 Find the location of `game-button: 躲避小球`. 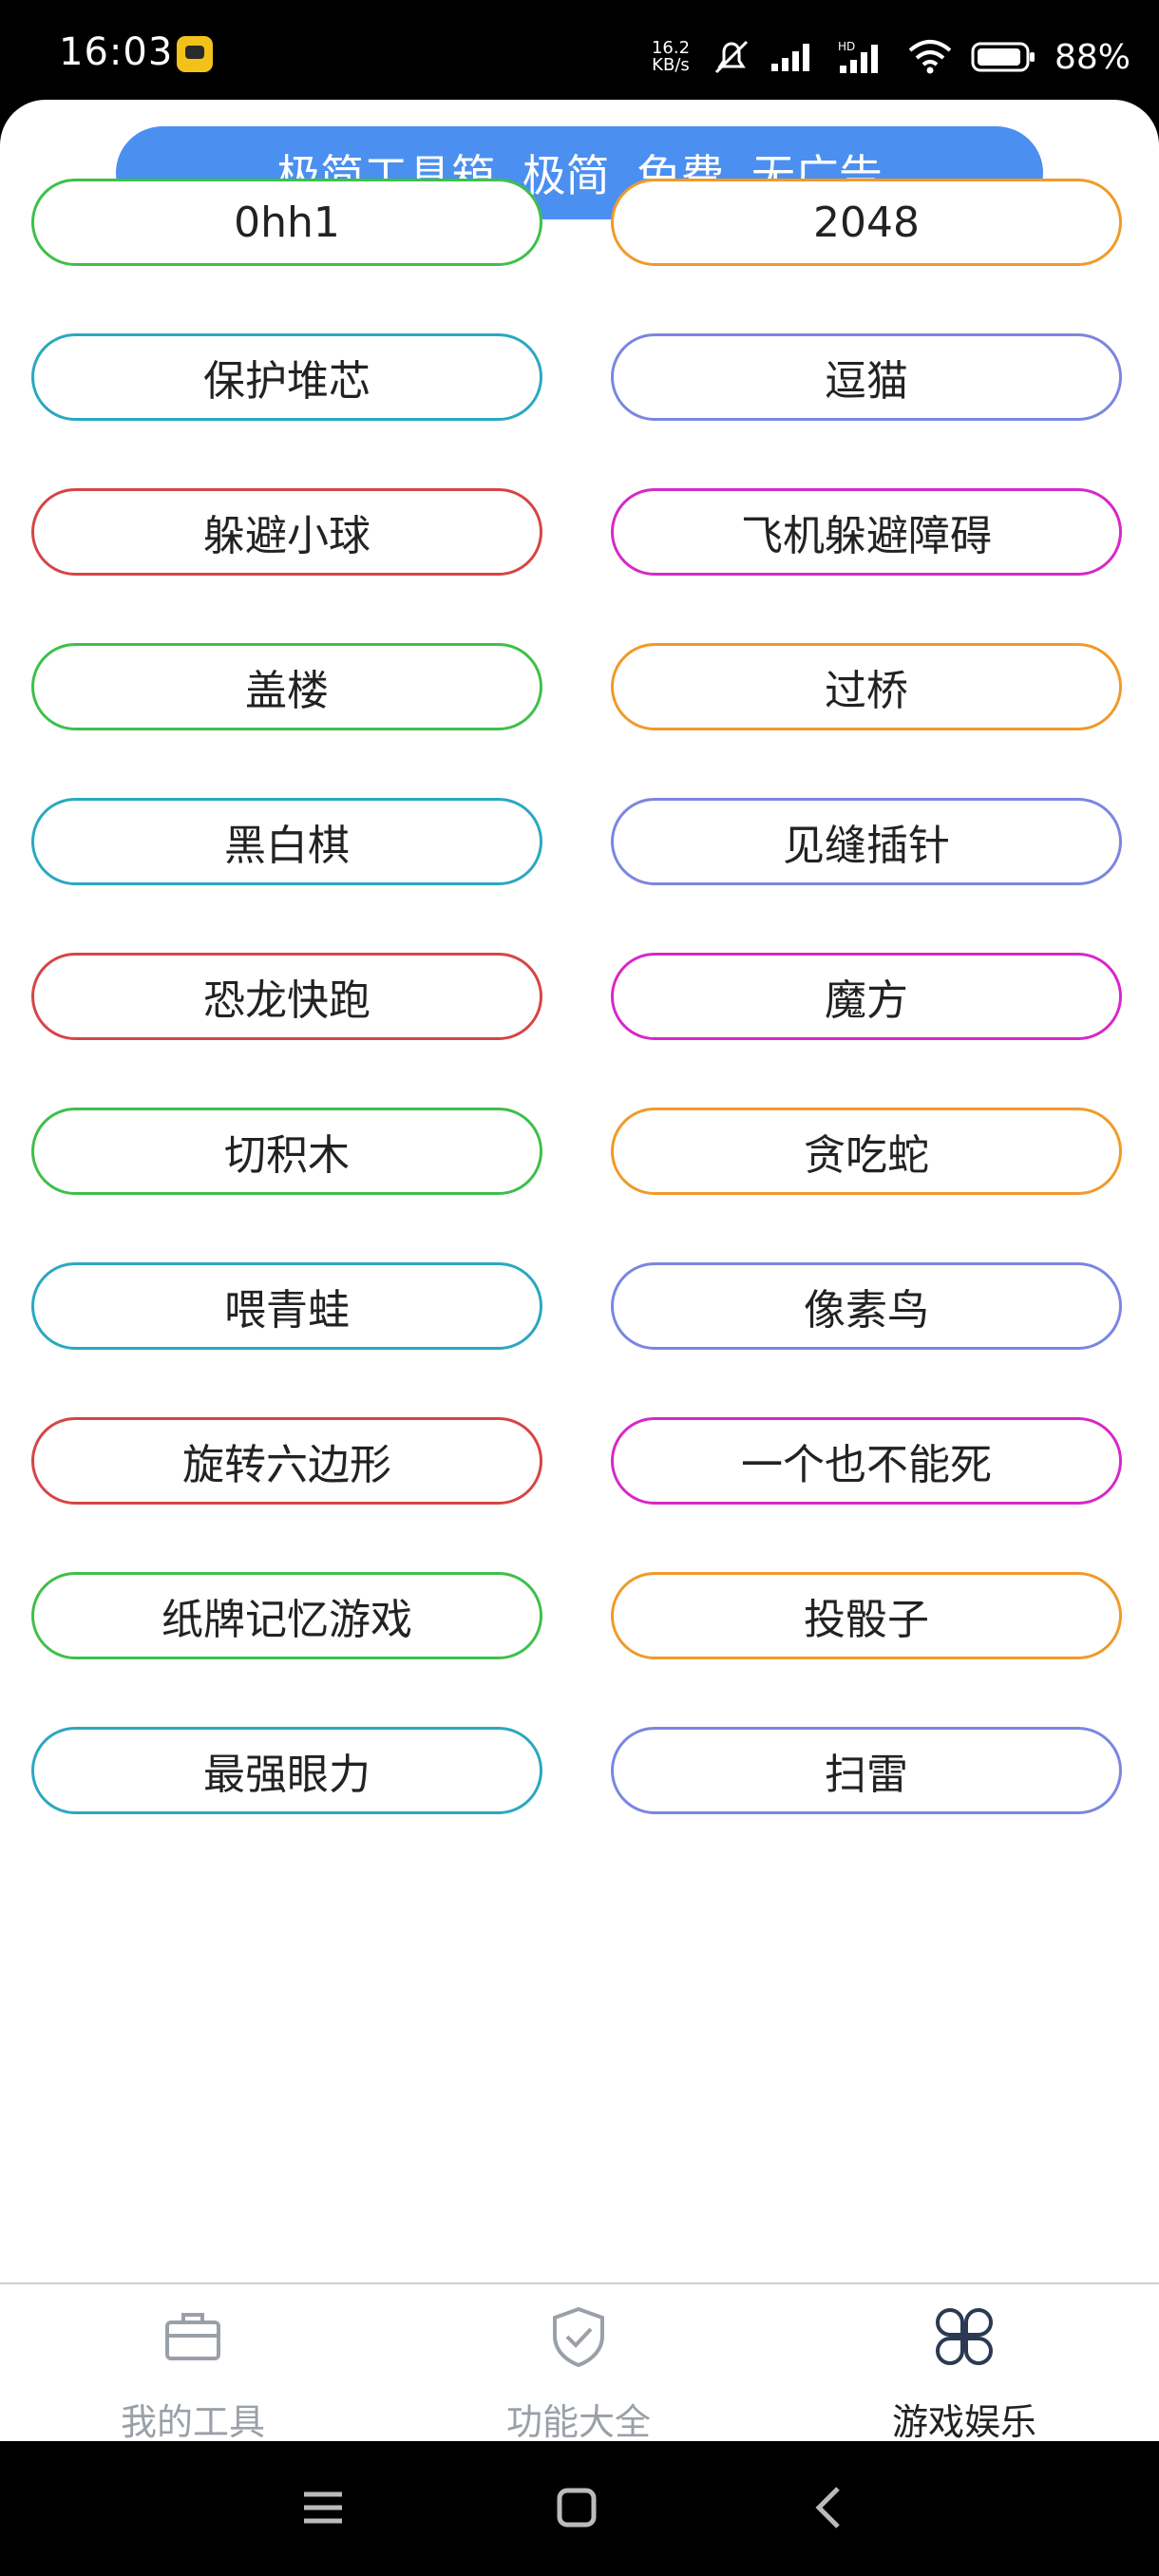

game-button: 躲避小球 is located at coordinates (286, 532).